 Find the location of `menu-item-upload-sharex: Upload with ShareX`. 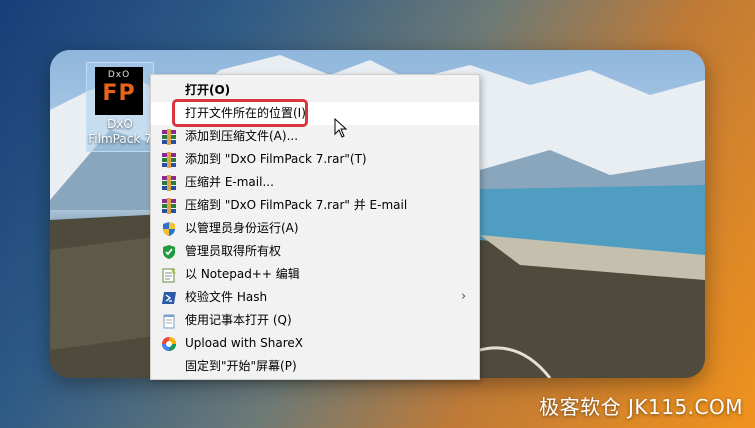

menu-item-upload-sharex: Upload with ShareX is located at coordinates (315, 343).